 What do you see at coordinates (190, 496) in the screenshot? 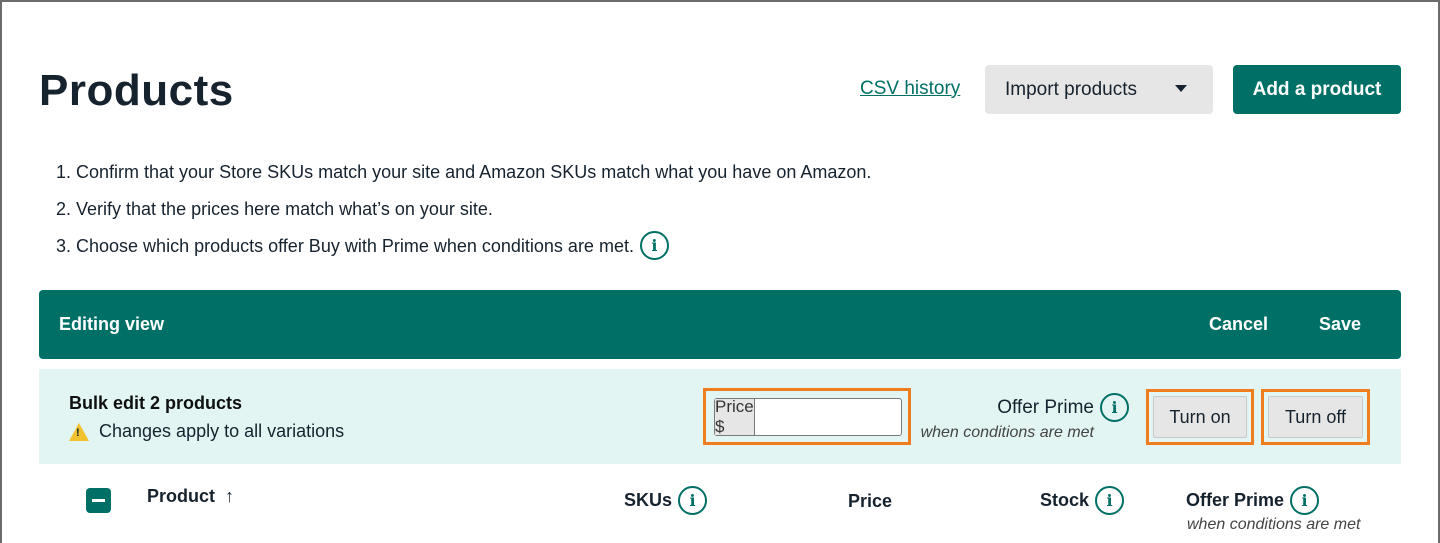
I see `column-product: Product ↑` at bounding box center [190, 496].